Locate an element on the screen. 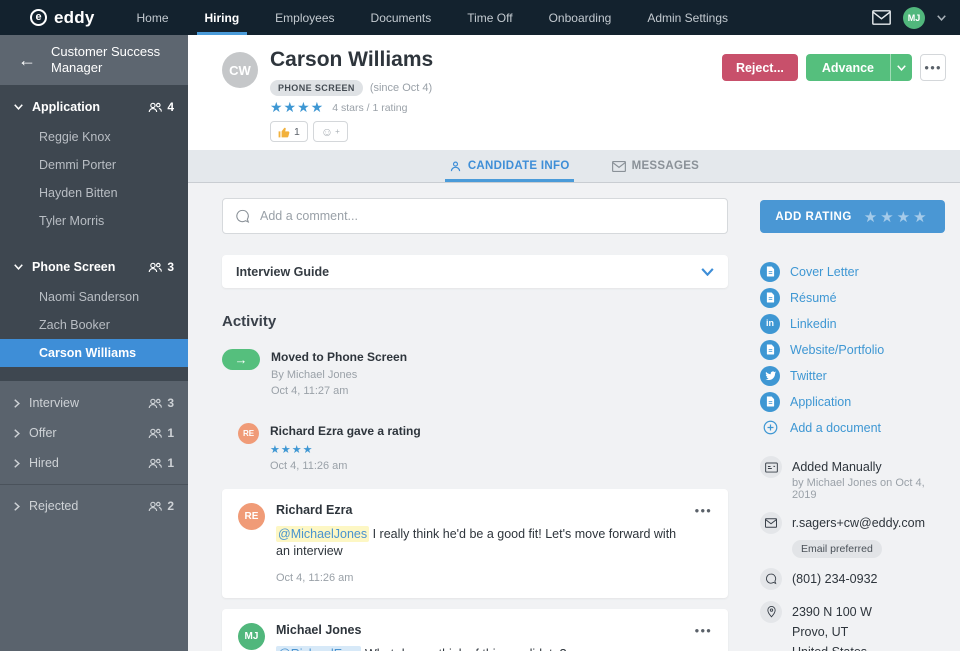  add-reaction-button: ☺ + is located at coordinates (330, 131).